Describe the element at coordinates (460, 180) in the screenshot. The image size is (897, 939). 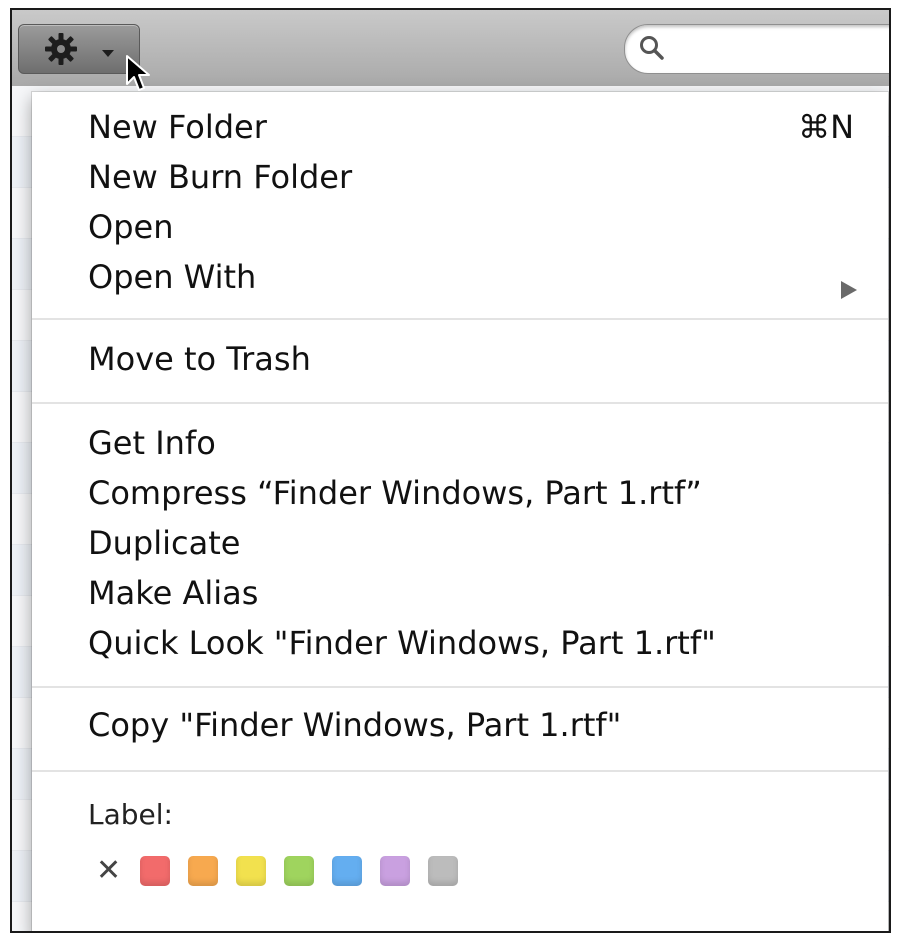
I see `menu-item-new-burn-folder: New Burn Folder` at that location.